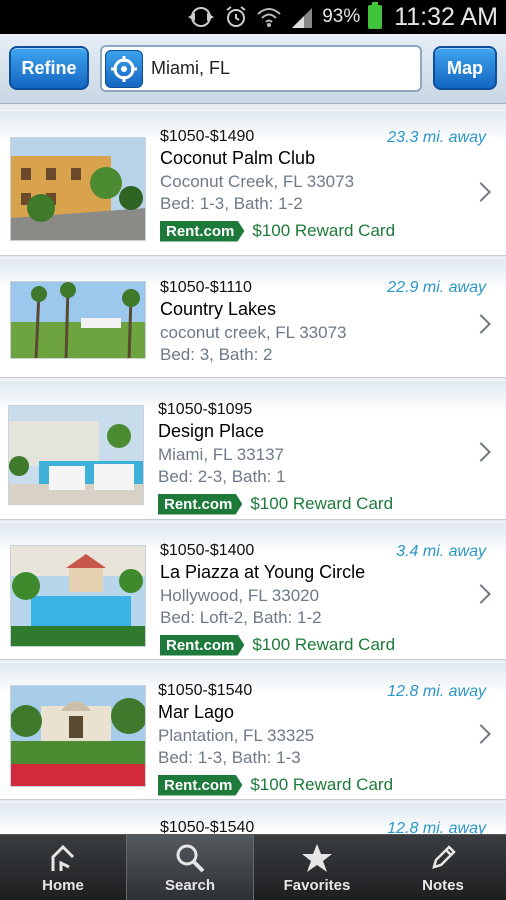 The height and width of the screenshot is (900, 506). I want to click on search-input: Miami, FL, so click(190, 68).